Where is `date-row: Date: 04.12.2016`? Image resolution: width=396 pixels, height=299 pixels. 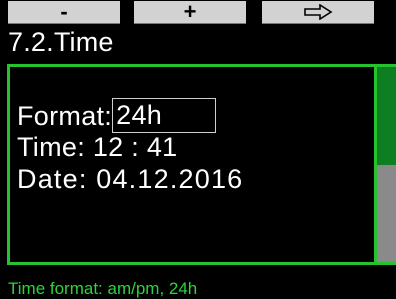
date-row: Date: 04.12.2016 is located at coordinates (130, 179).